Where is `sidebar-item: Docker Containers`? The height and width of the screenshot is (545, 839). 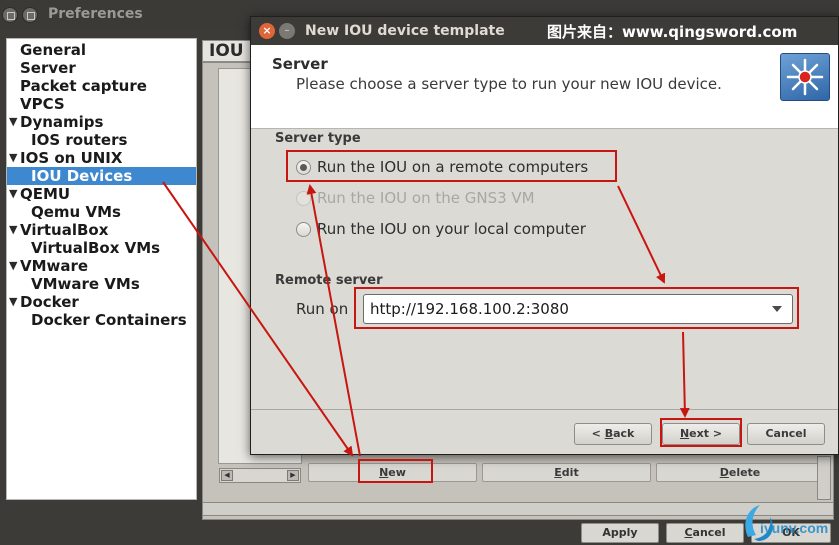
sidebar-item: Docker Containers is located at coordinates (101, 320).